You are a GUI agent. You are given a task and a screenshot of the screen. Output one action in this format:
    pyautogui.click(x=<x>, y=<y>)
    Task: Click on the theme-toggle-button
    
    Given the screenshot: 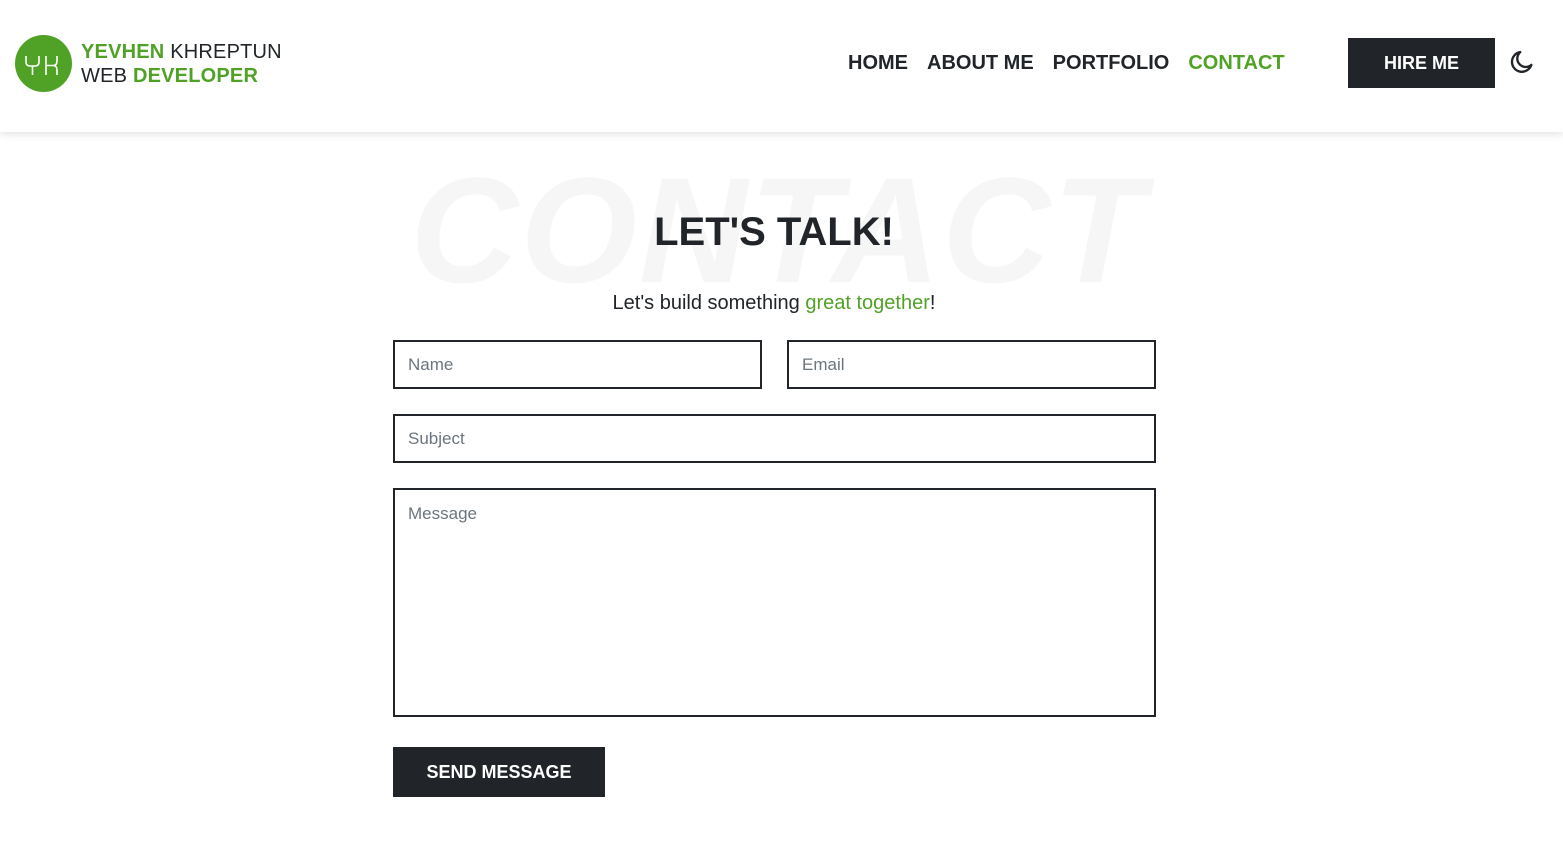 What is the action you would take?
    pyautogui.click(x=1522, y=62)
    